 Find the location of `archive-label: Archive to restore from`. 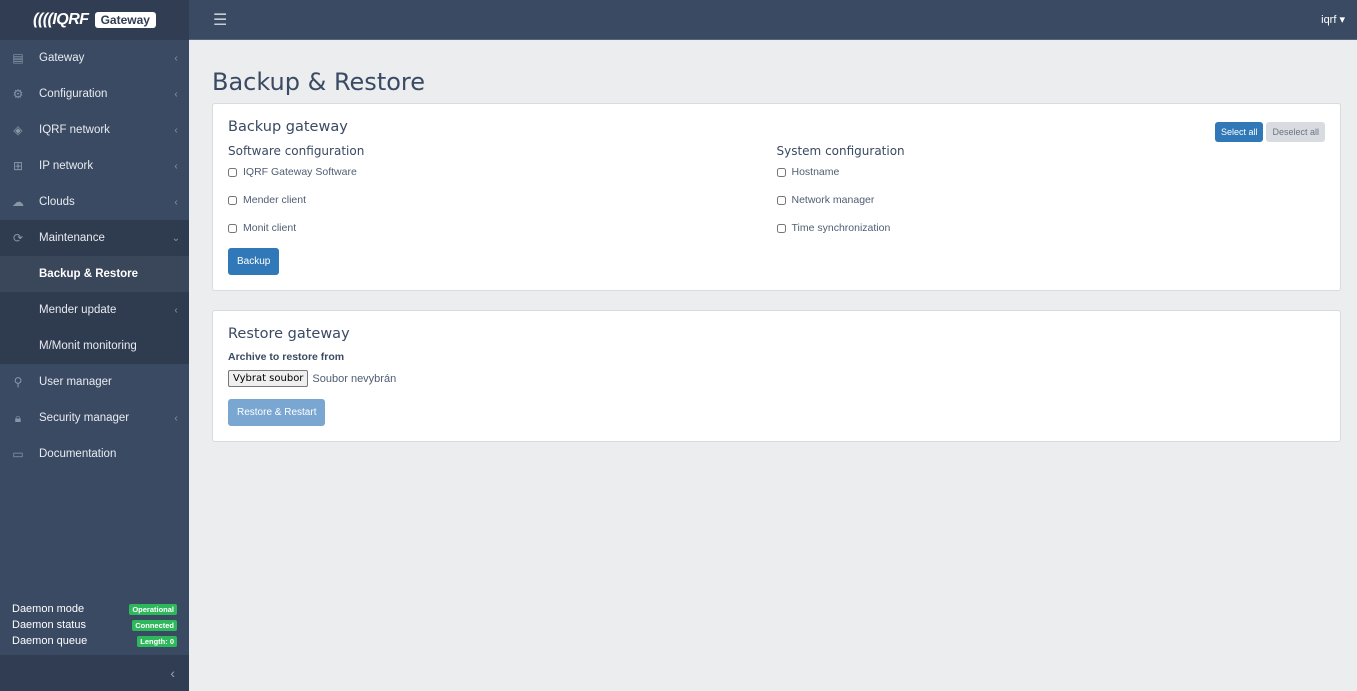

archive-label: Archive to restore from is located at coordinates (286, 357).